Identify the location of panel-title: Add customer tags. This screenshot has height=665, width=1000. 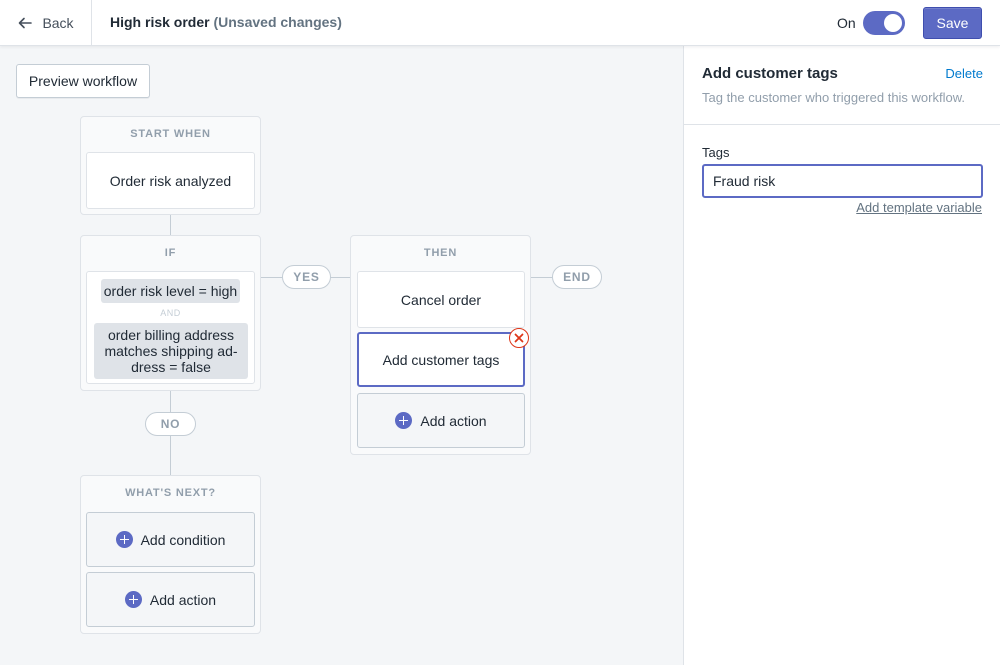
(770, 73).